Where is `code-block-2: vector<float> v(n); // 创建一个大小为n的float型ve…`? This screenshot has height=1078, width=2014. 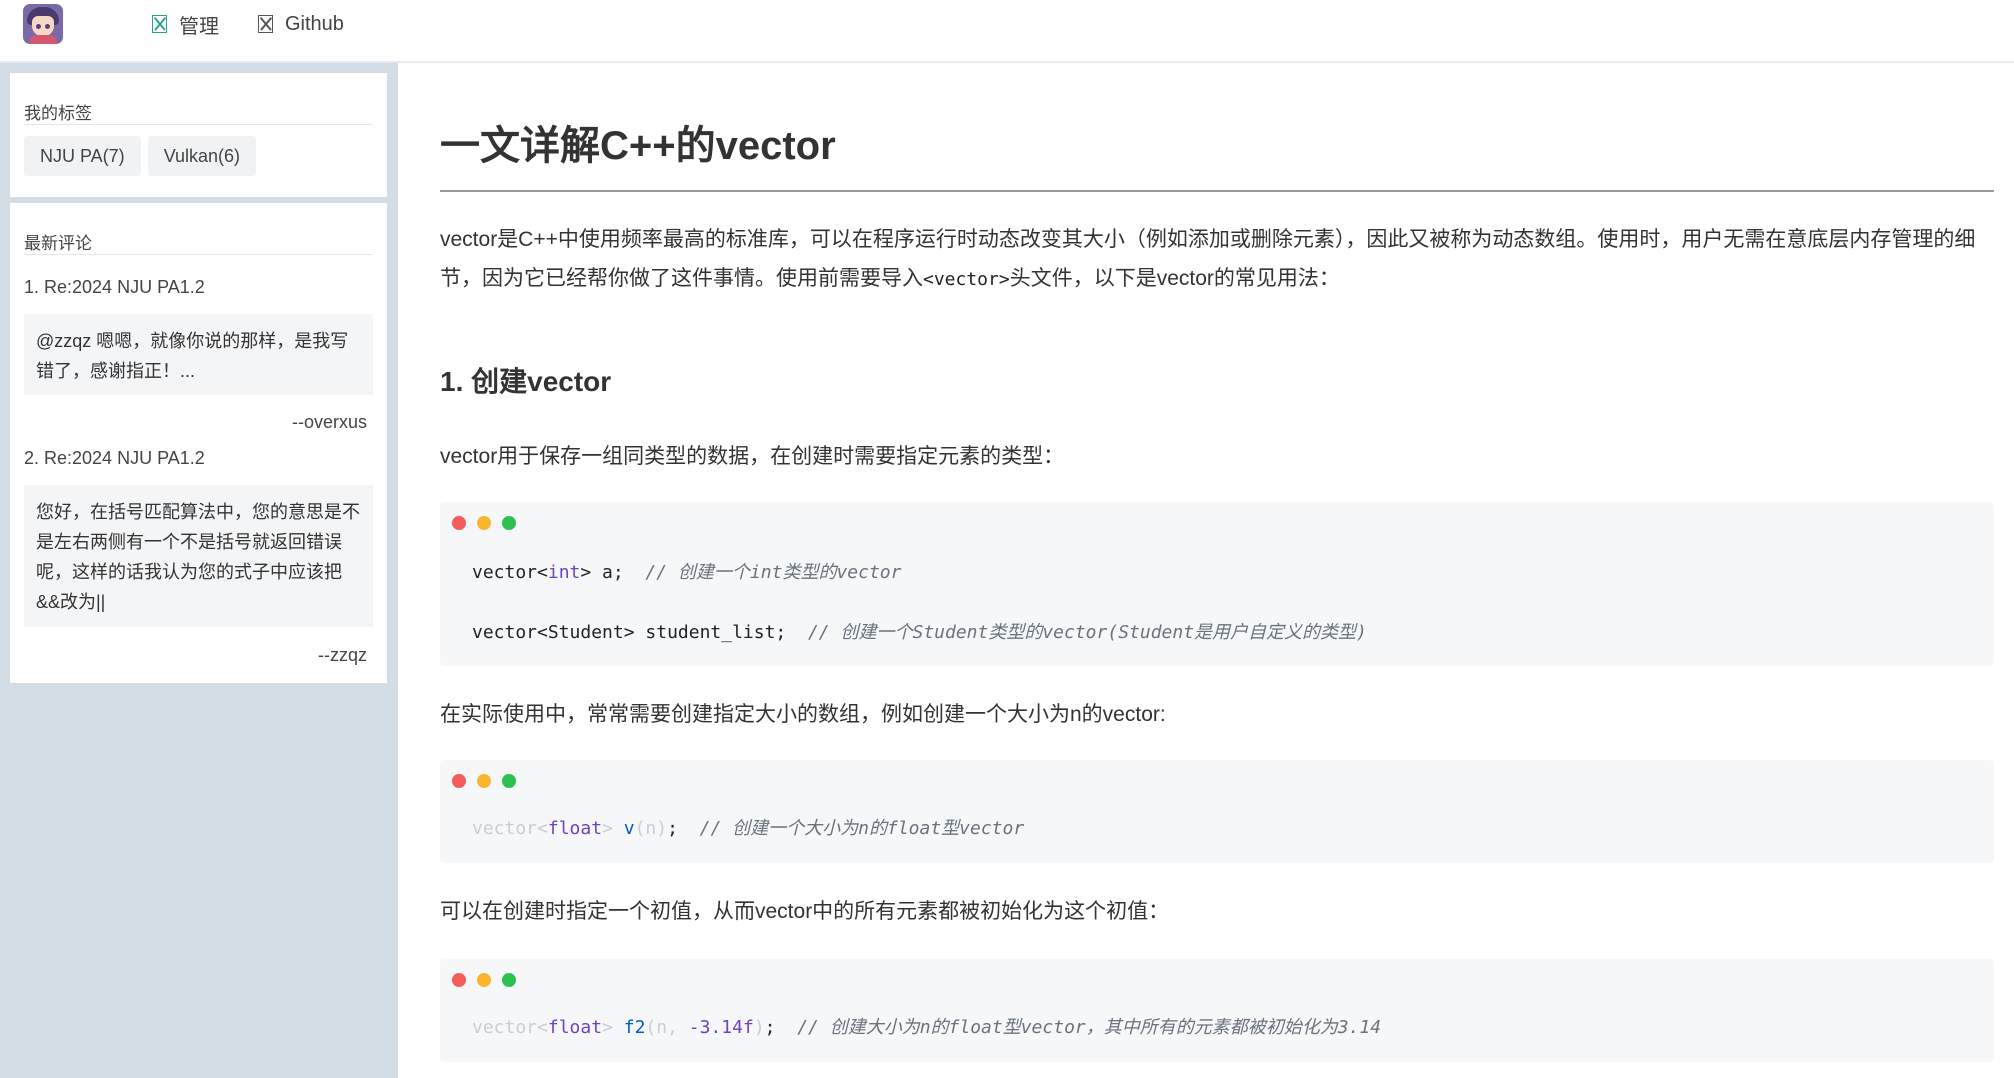 code-block-2: vector<float> v(n); // 创建一个大小为n的float型ve… is located at coordinates (1217, 811).